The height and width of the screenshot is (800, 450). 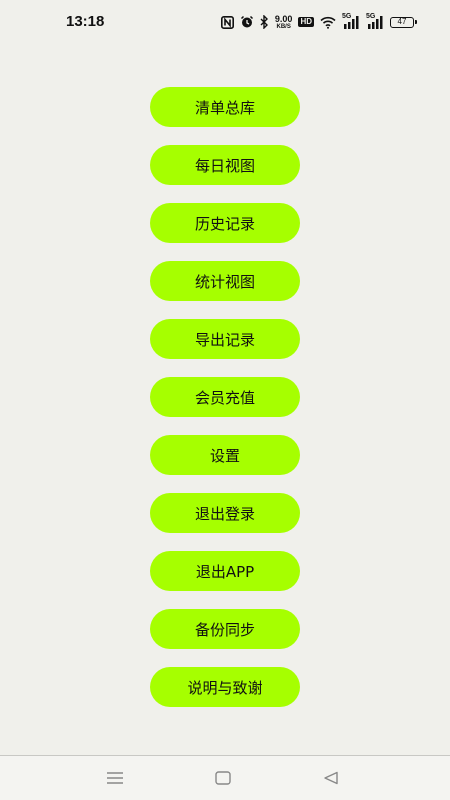 What do you see at coordinates (328, 22) in the screenshot?
I see `wifi-icon` at bounding box center [328, 22].